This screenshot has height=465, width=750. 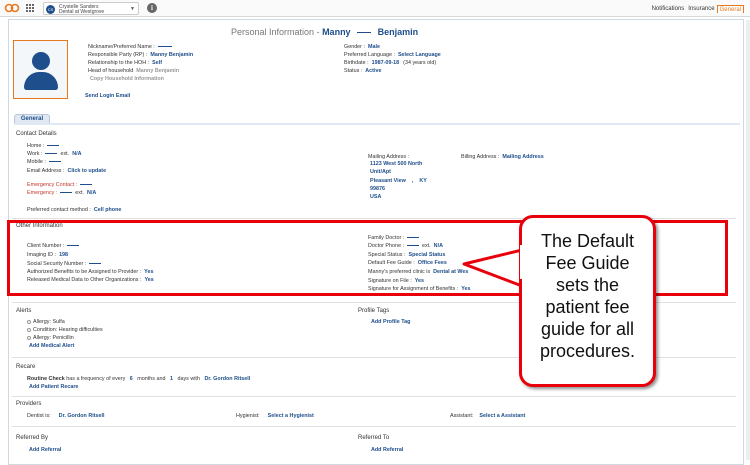 What do you see at coordinates (389, 157) in the screenshot?
I see `mailing-address-label: Mailing Address :` at bounding box center [389, 157].